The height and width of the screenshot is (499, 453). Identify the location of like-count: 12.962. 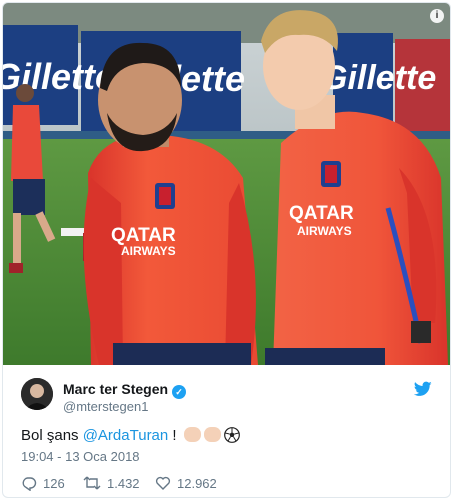
(197, 483).